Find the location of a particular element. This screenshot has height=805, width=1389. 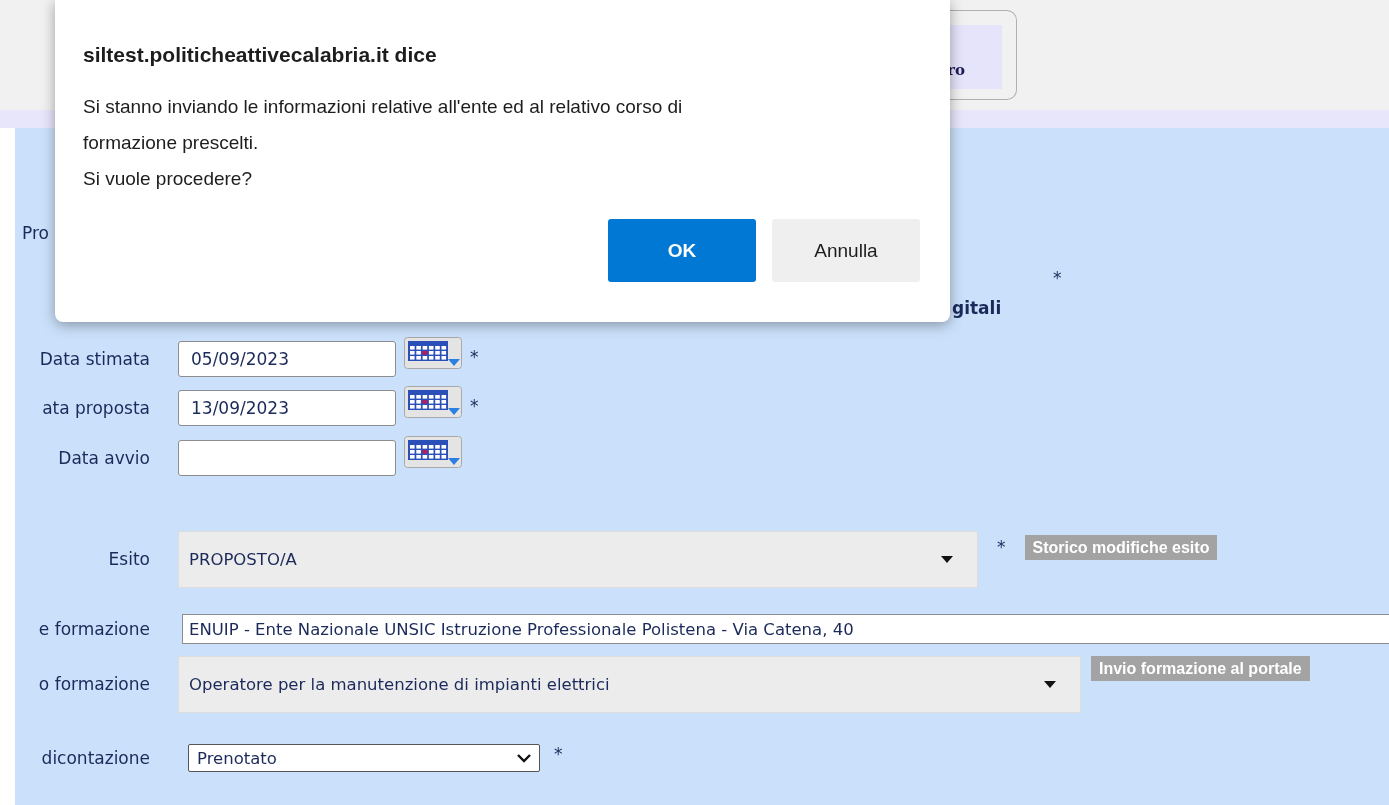

field-label: o formazione is located at coordinates (93, 684).